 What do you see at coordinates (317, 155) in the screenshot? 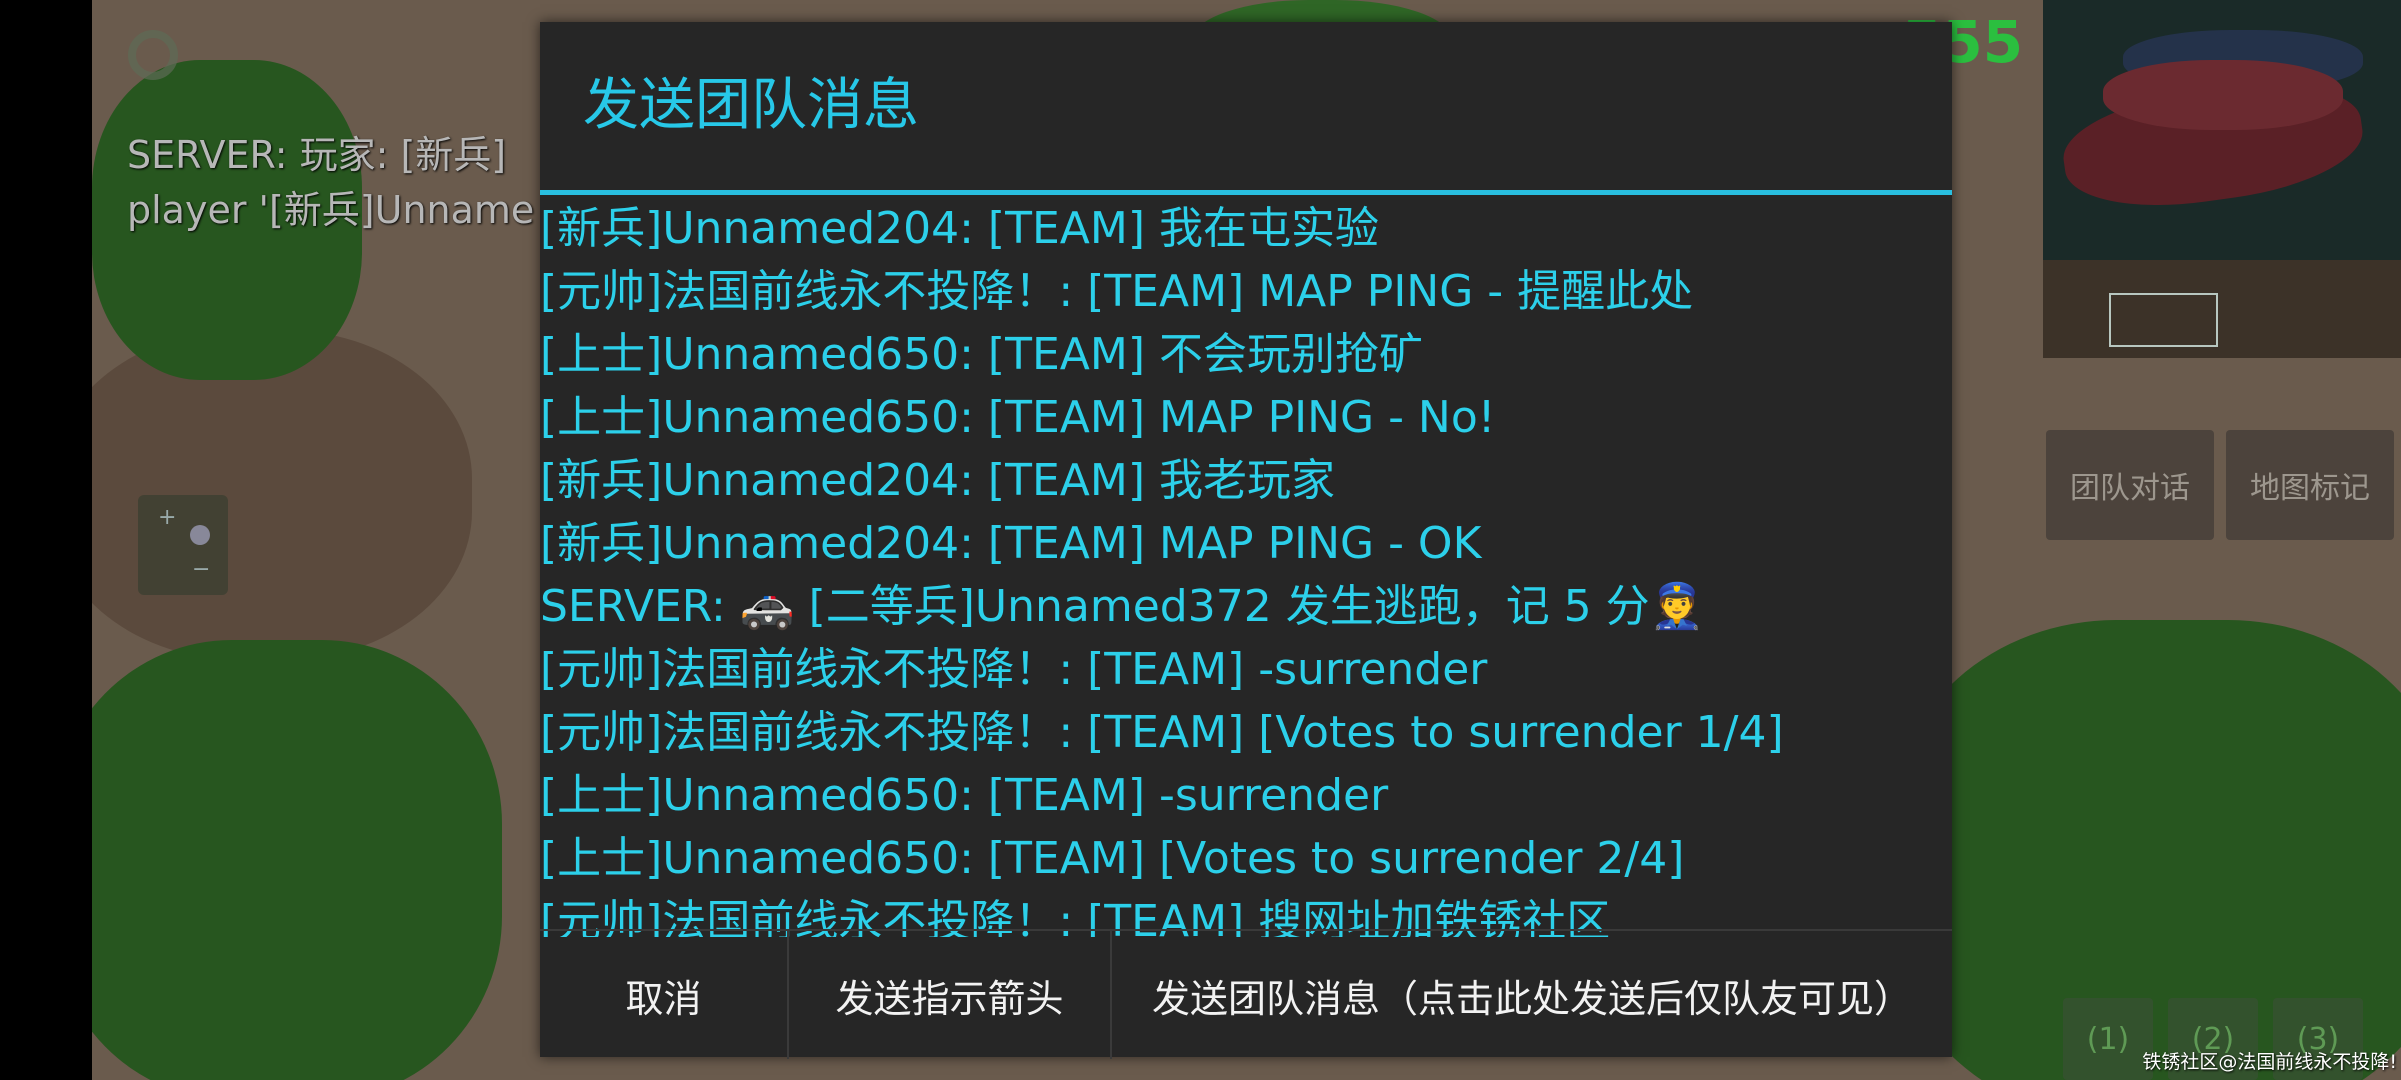
I see `server-overlay-line1: SERVER: 玩家: [新兵]` at bounding box center [317, 155].